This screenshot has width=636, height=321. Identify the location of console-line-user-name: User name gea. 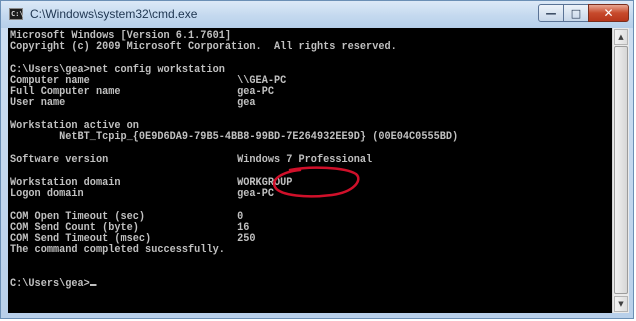
(133, 103).